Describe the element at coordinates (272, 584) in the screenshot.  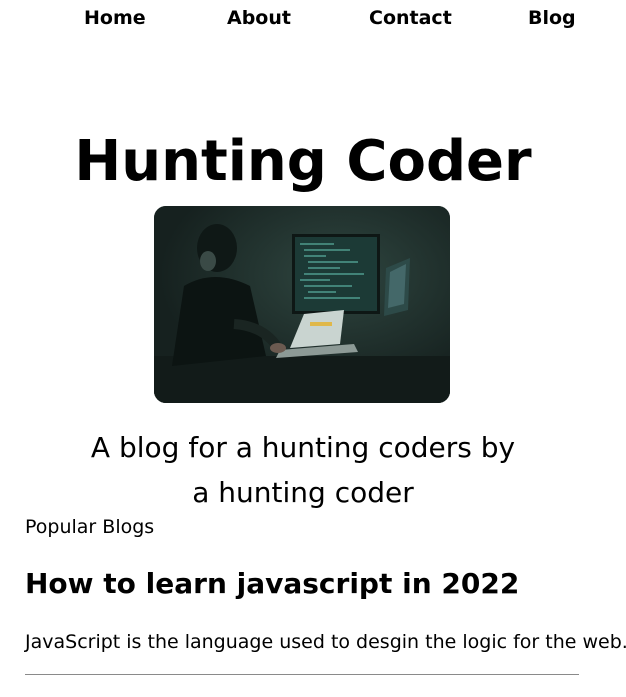
I see `blog-post-title: How to learn javascript in 2022` at that location.